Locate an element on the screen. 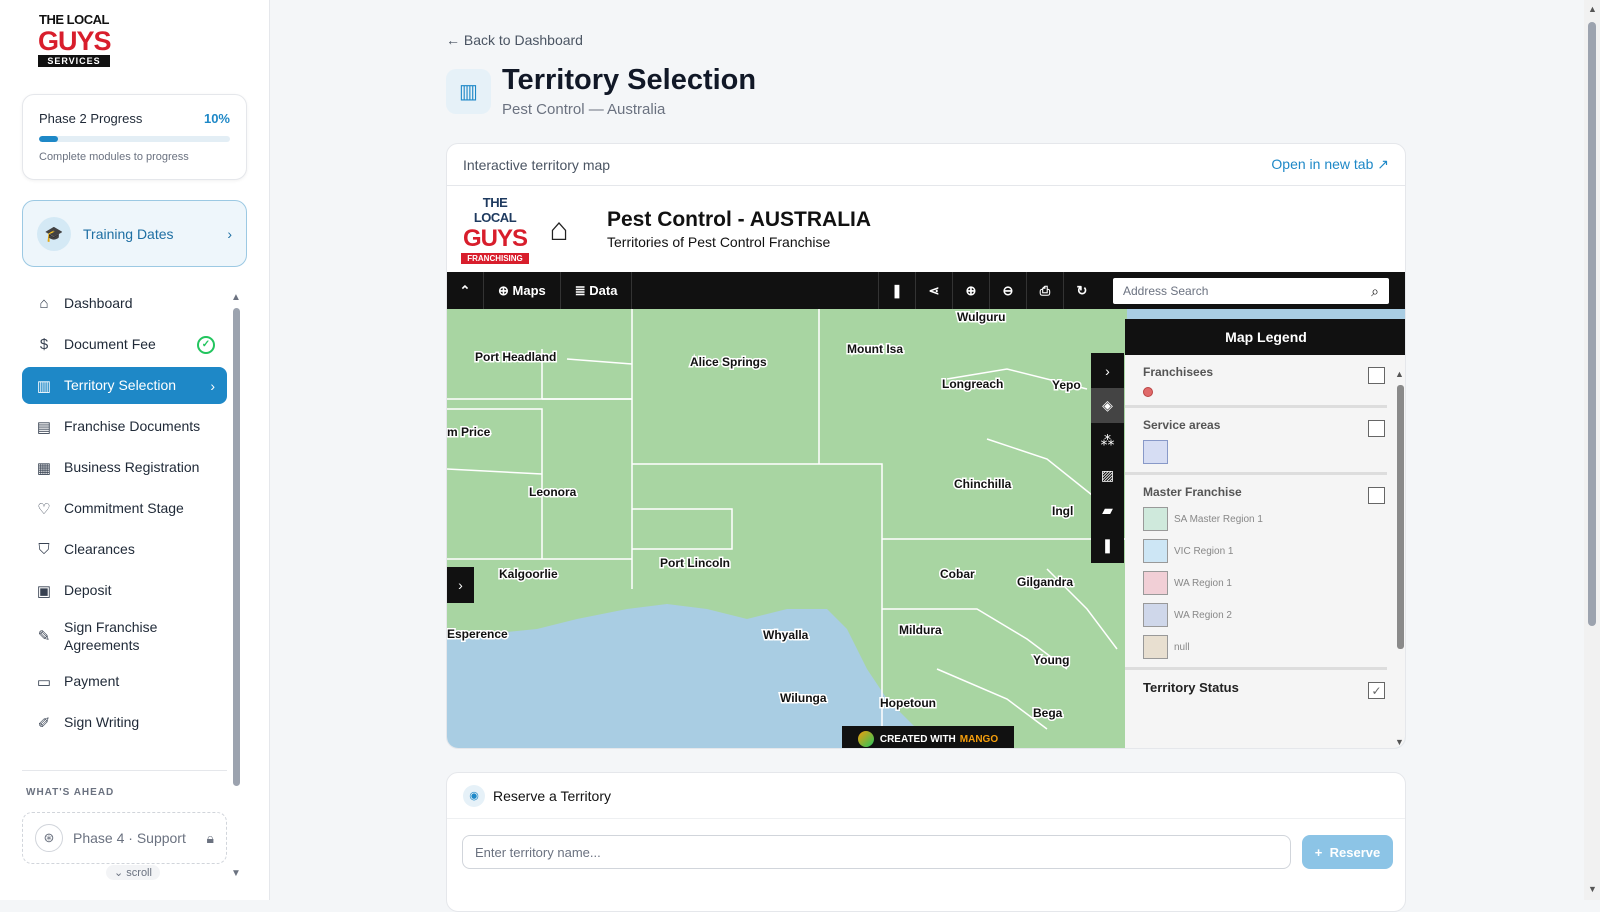  layers-button: ◈ is located at coordinates (1107, 405).